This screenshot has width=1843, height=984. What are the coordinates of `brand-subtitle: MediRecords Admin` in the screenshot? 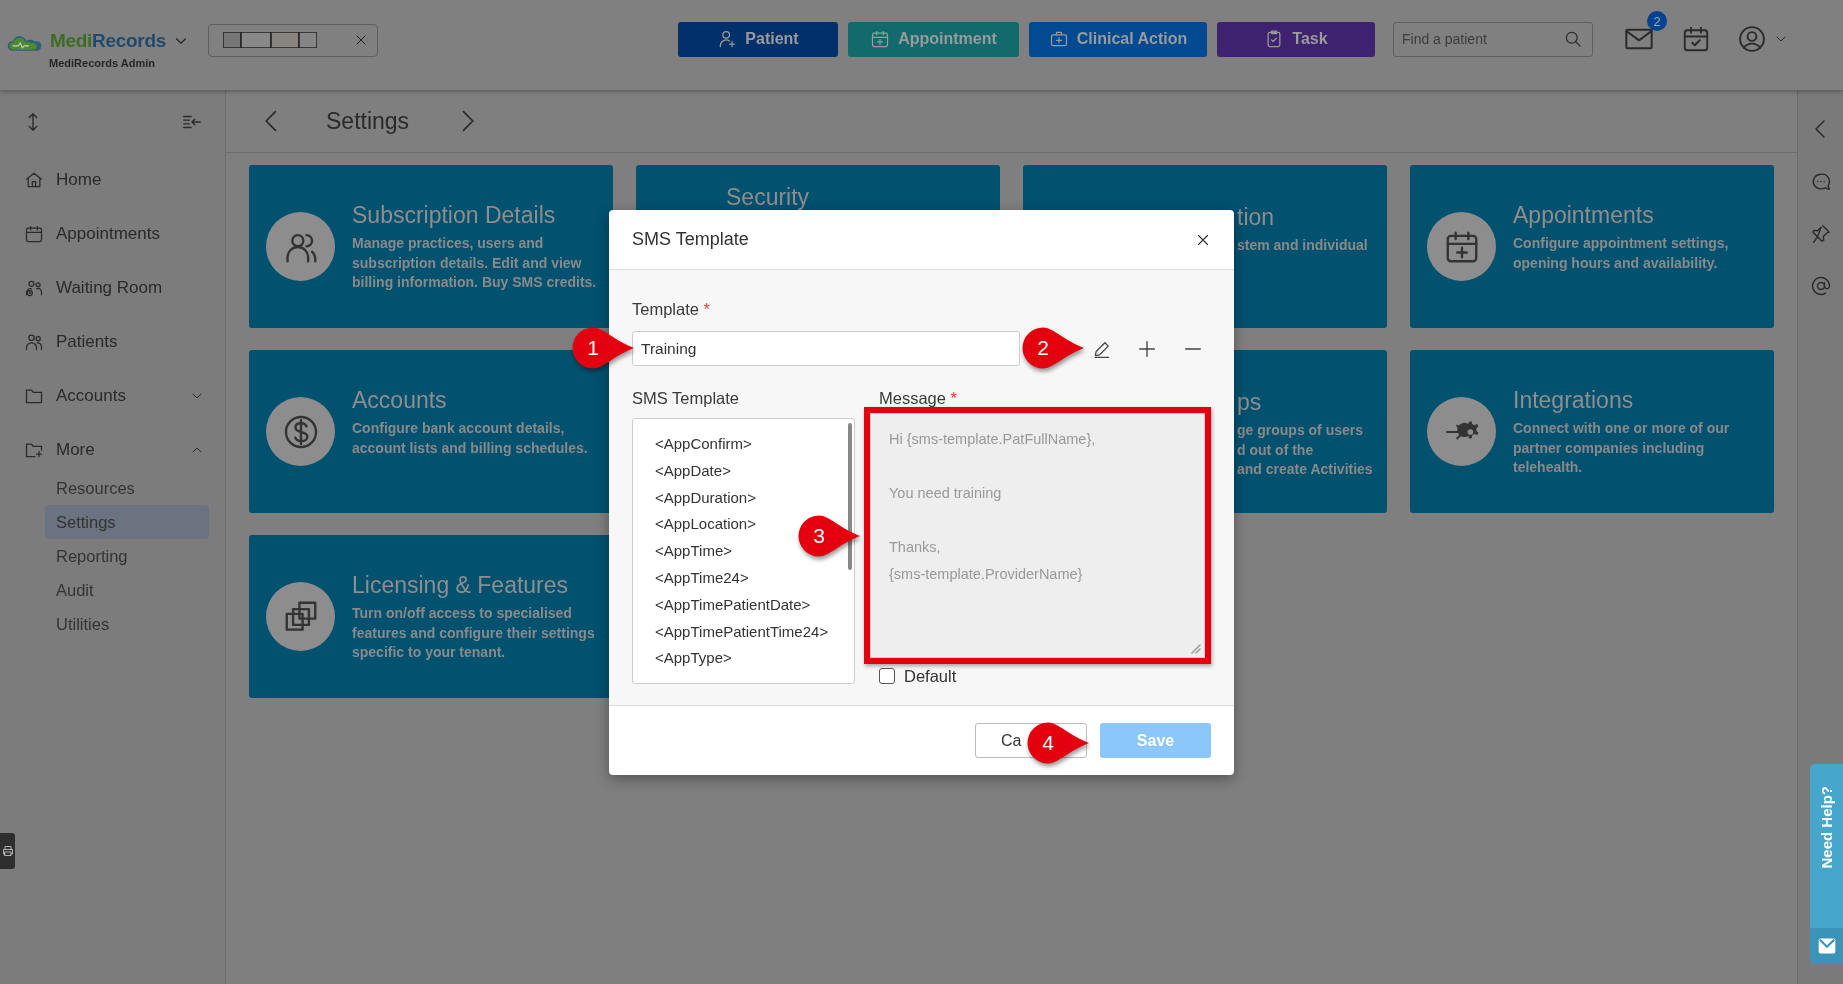 It's located at (102, 62).